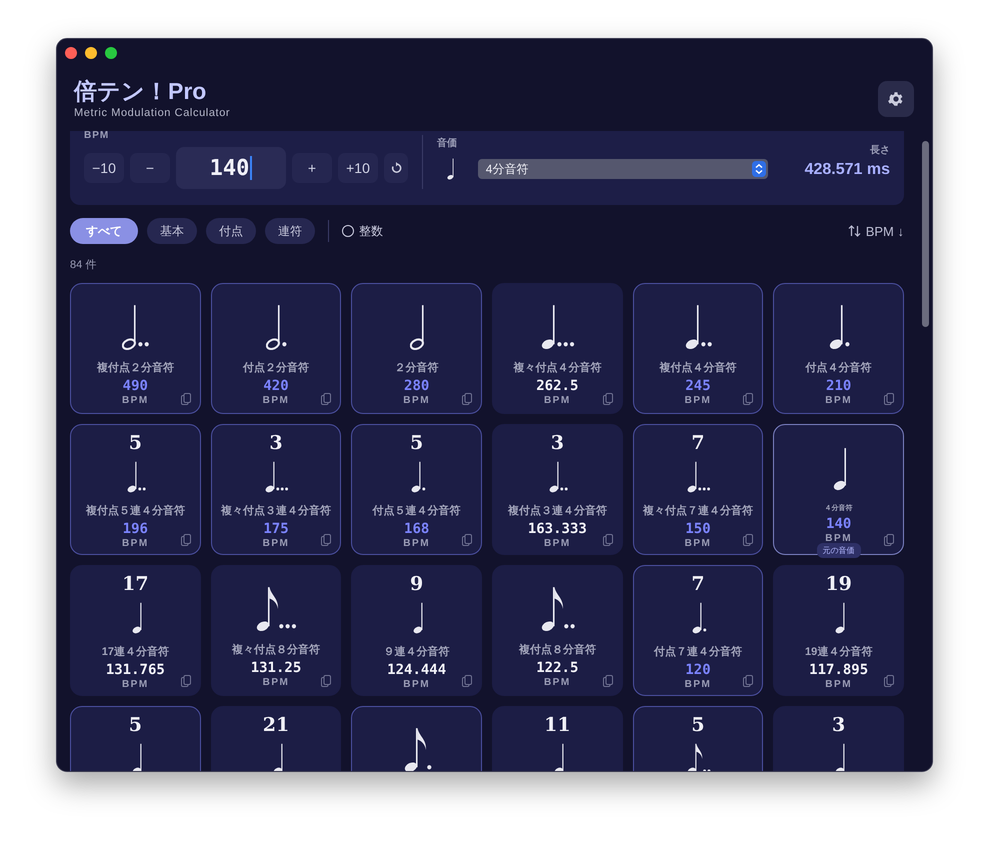 Image resolution: width=989 pixels, height=846 pixels. What do you see at coordinates (97, 136) in the screenshot?
I see `bpm-label: BPM` at bounding box center [97, 136].